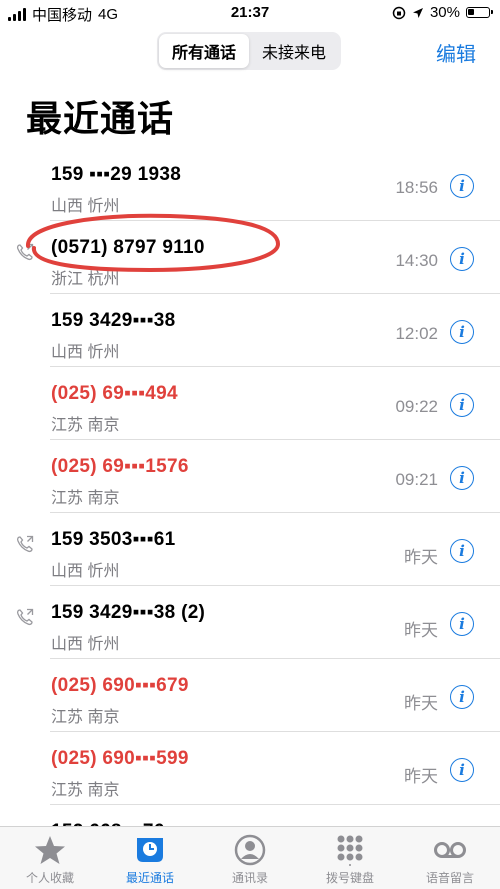 The height and width of the screenshot is (889, 500). Describe the element at coordinates (120, 466) in the screenshot. I see `caller-name: (025) 69▪▪▪1576` at that location.